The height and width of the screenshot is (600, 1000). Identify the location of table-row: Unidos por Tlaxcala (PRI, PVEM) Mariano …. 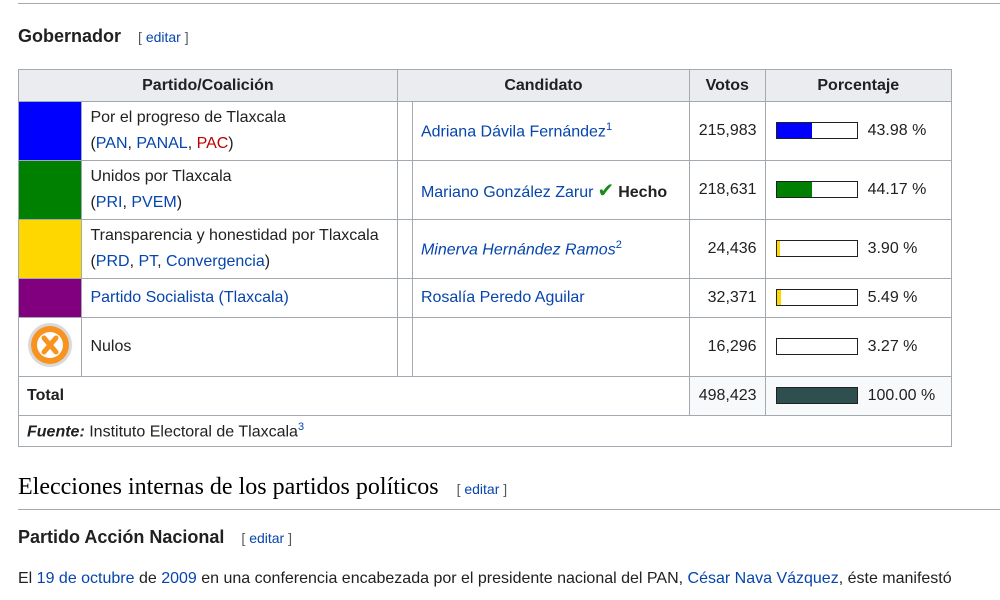
(485, 190).